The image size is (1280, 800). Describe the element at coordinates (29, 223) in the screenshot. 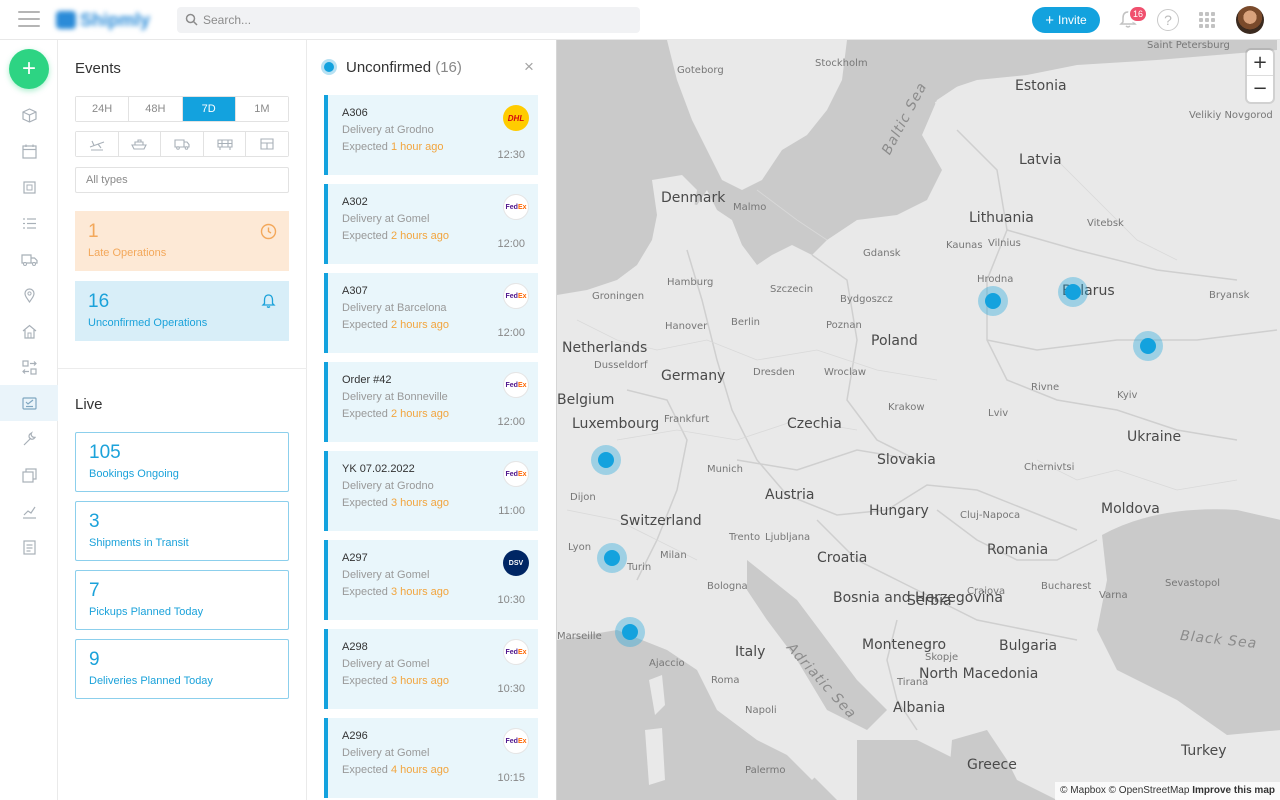

I see `nav-list-icon` at that location.